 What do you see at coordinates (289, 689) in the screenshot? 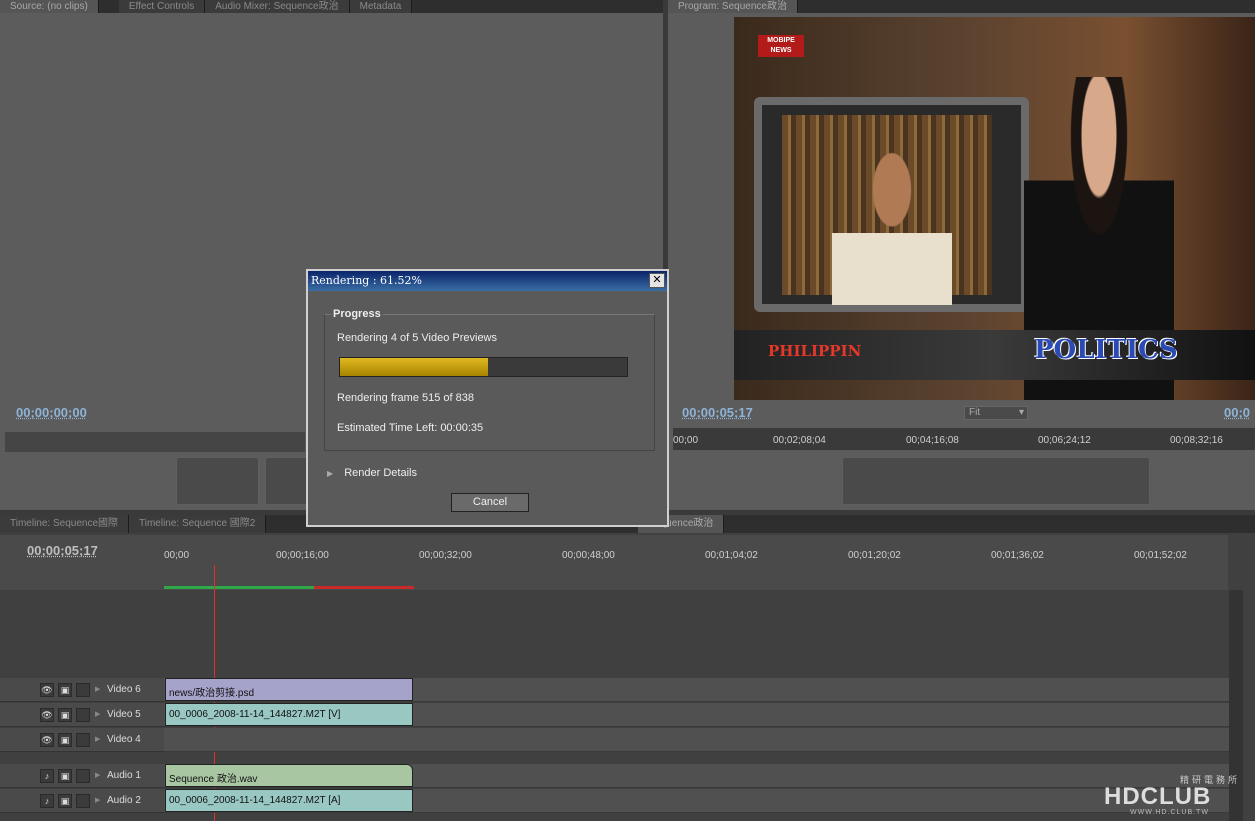
I see `clip-video-6: news/政治剪接.psd` at bounding box center [289, 689].